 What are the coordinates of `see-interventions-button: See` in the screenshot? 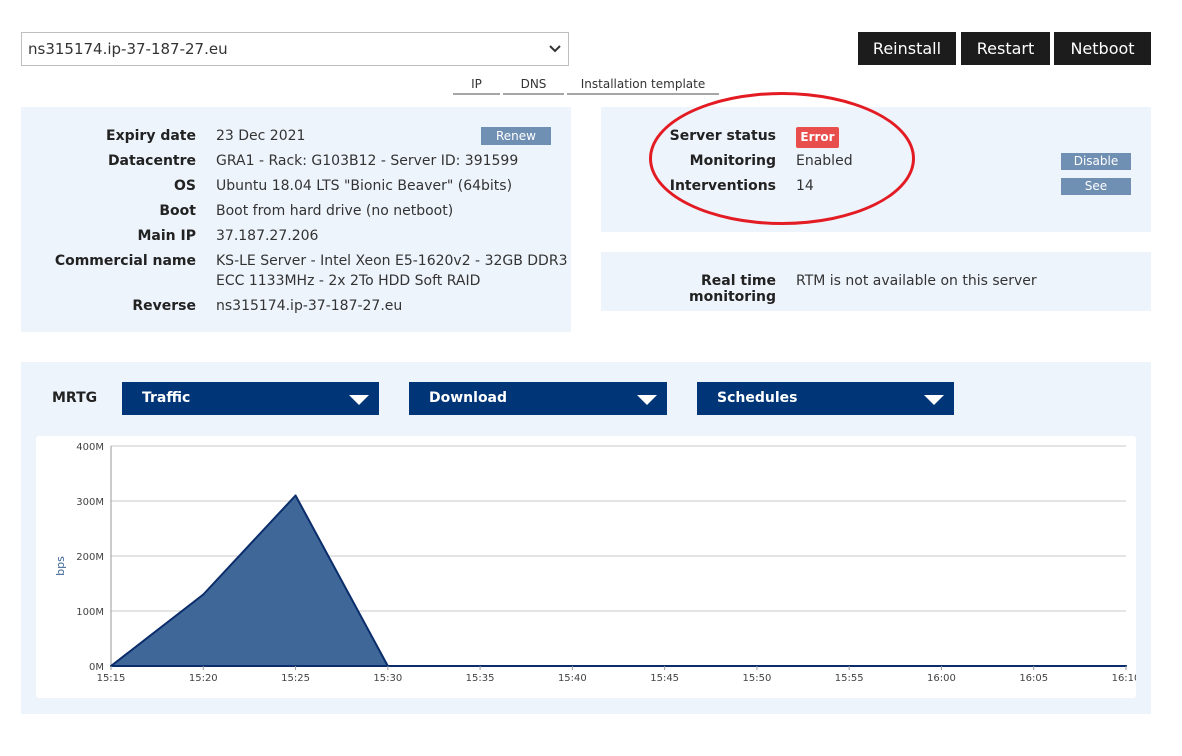 It's located at (1096, 186).